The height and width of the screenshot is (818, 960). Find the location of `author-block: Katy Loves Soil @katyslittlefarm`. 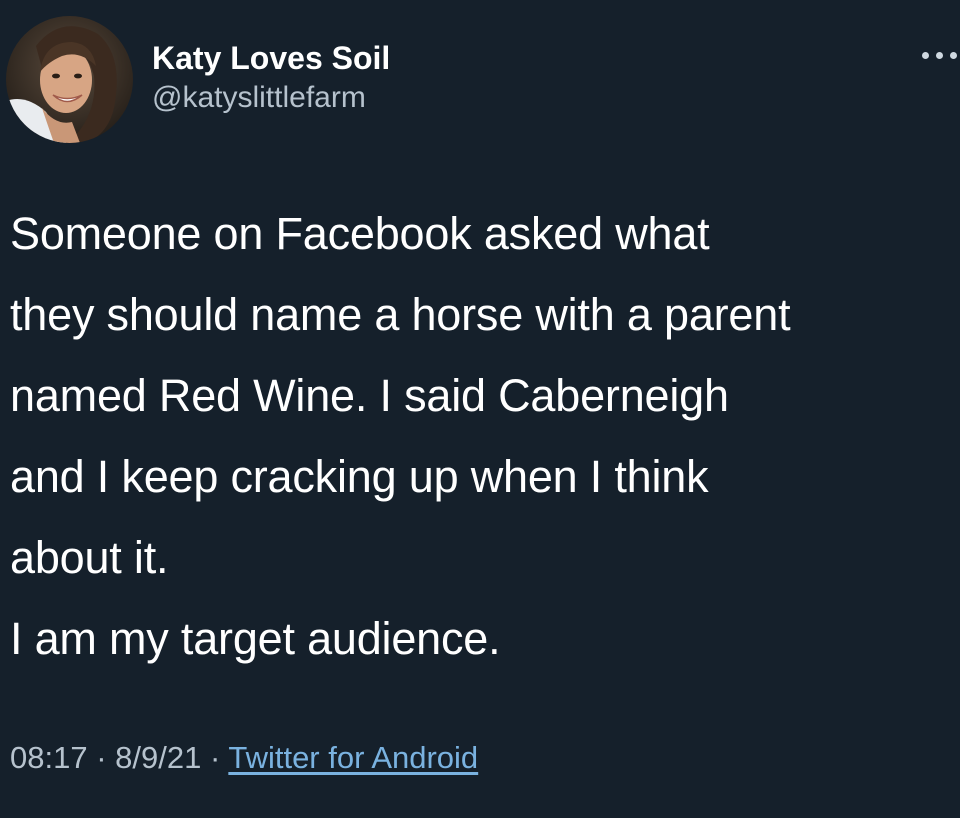

author-block: Katy Loves Soil @katyslittlefarm is located at coordinates (271, 78).